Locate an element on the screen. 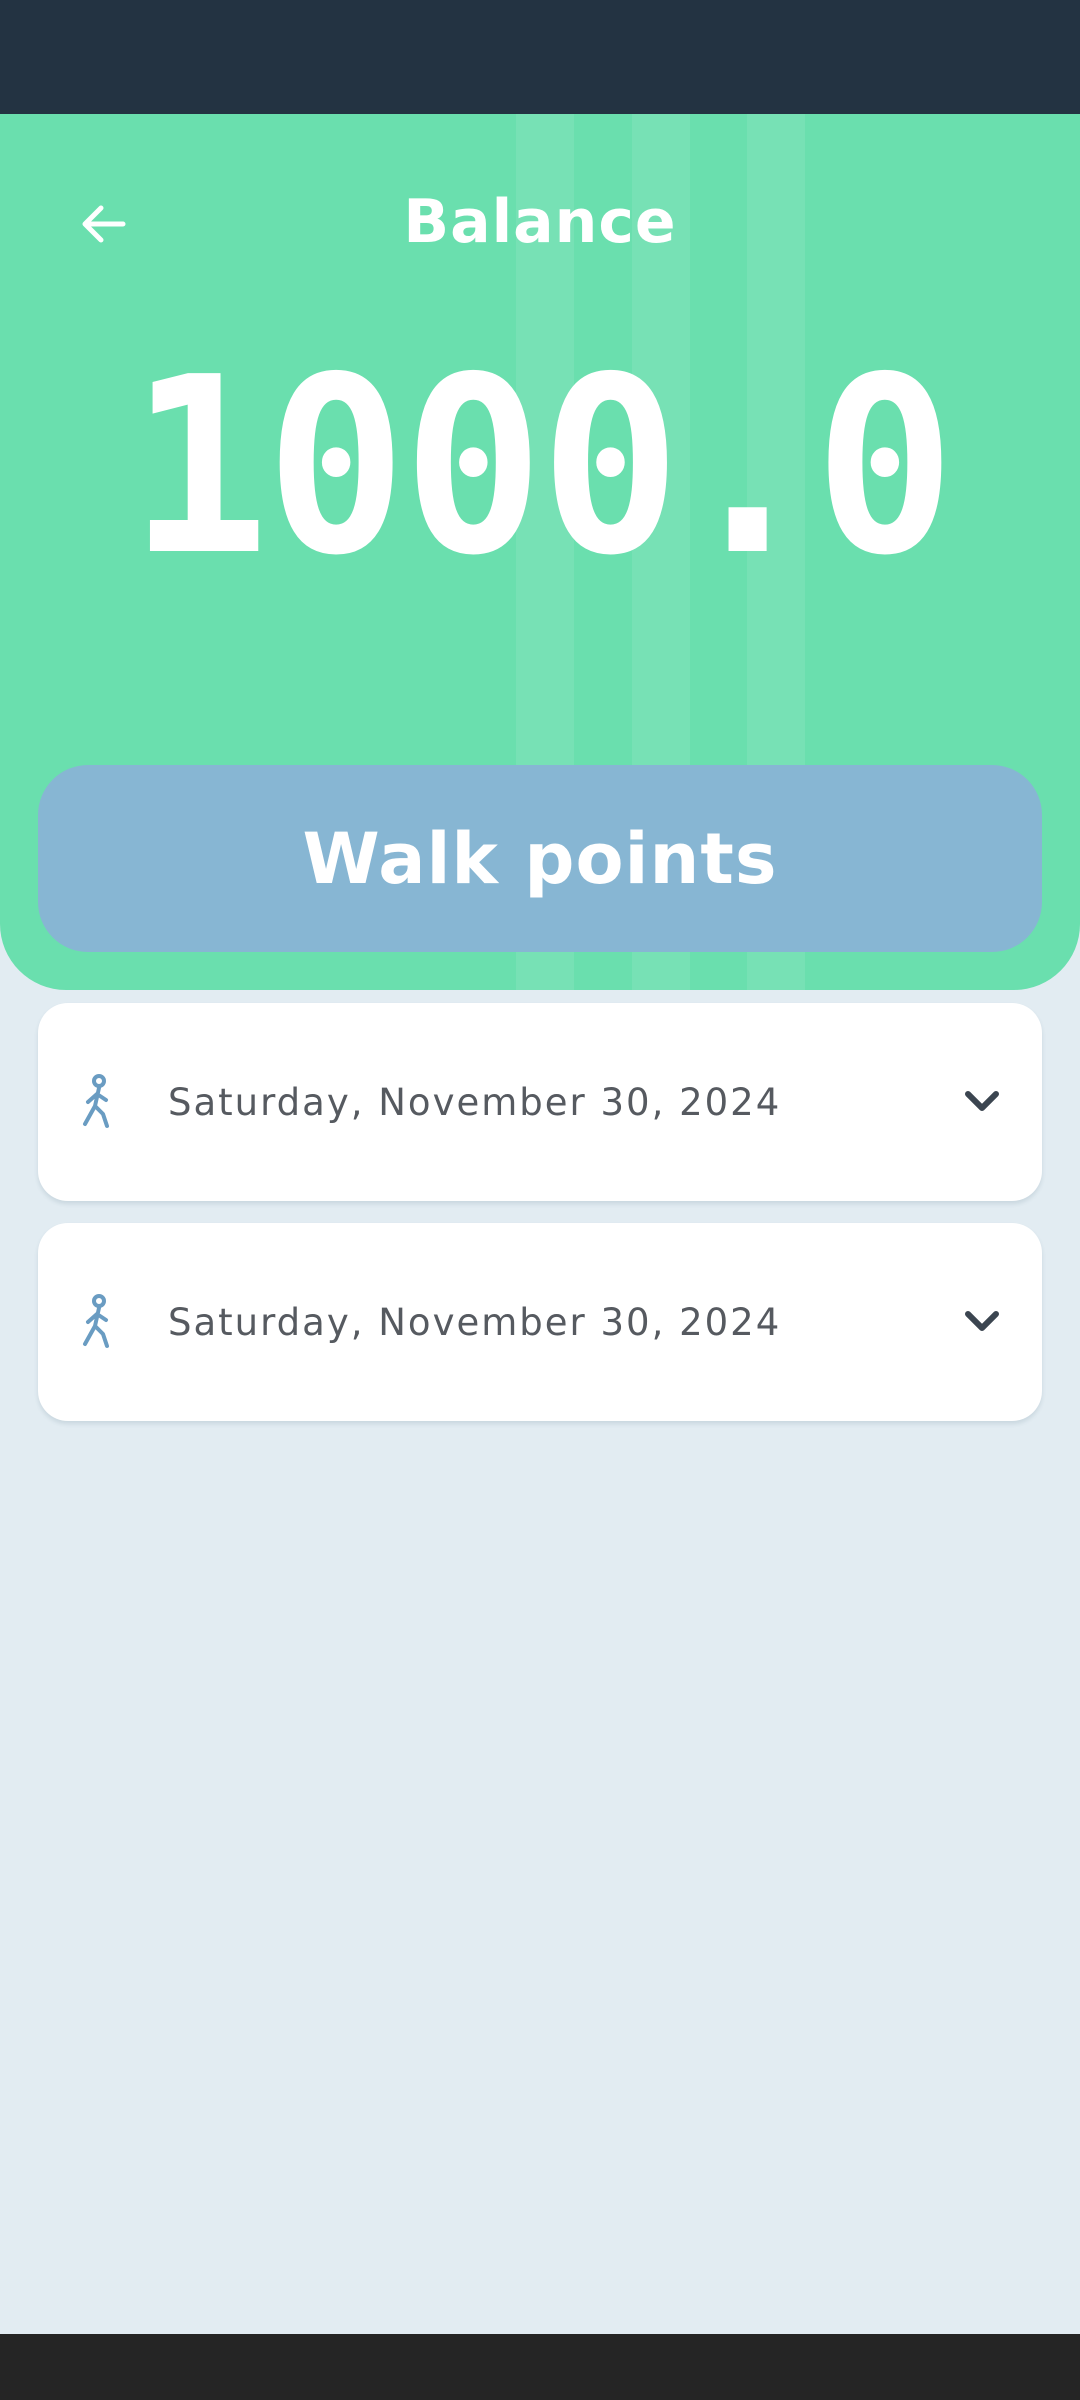 The height and width of the screenshot is (2400, 1080). walk-points-label: Walk points is located at coordinates (540, 858).